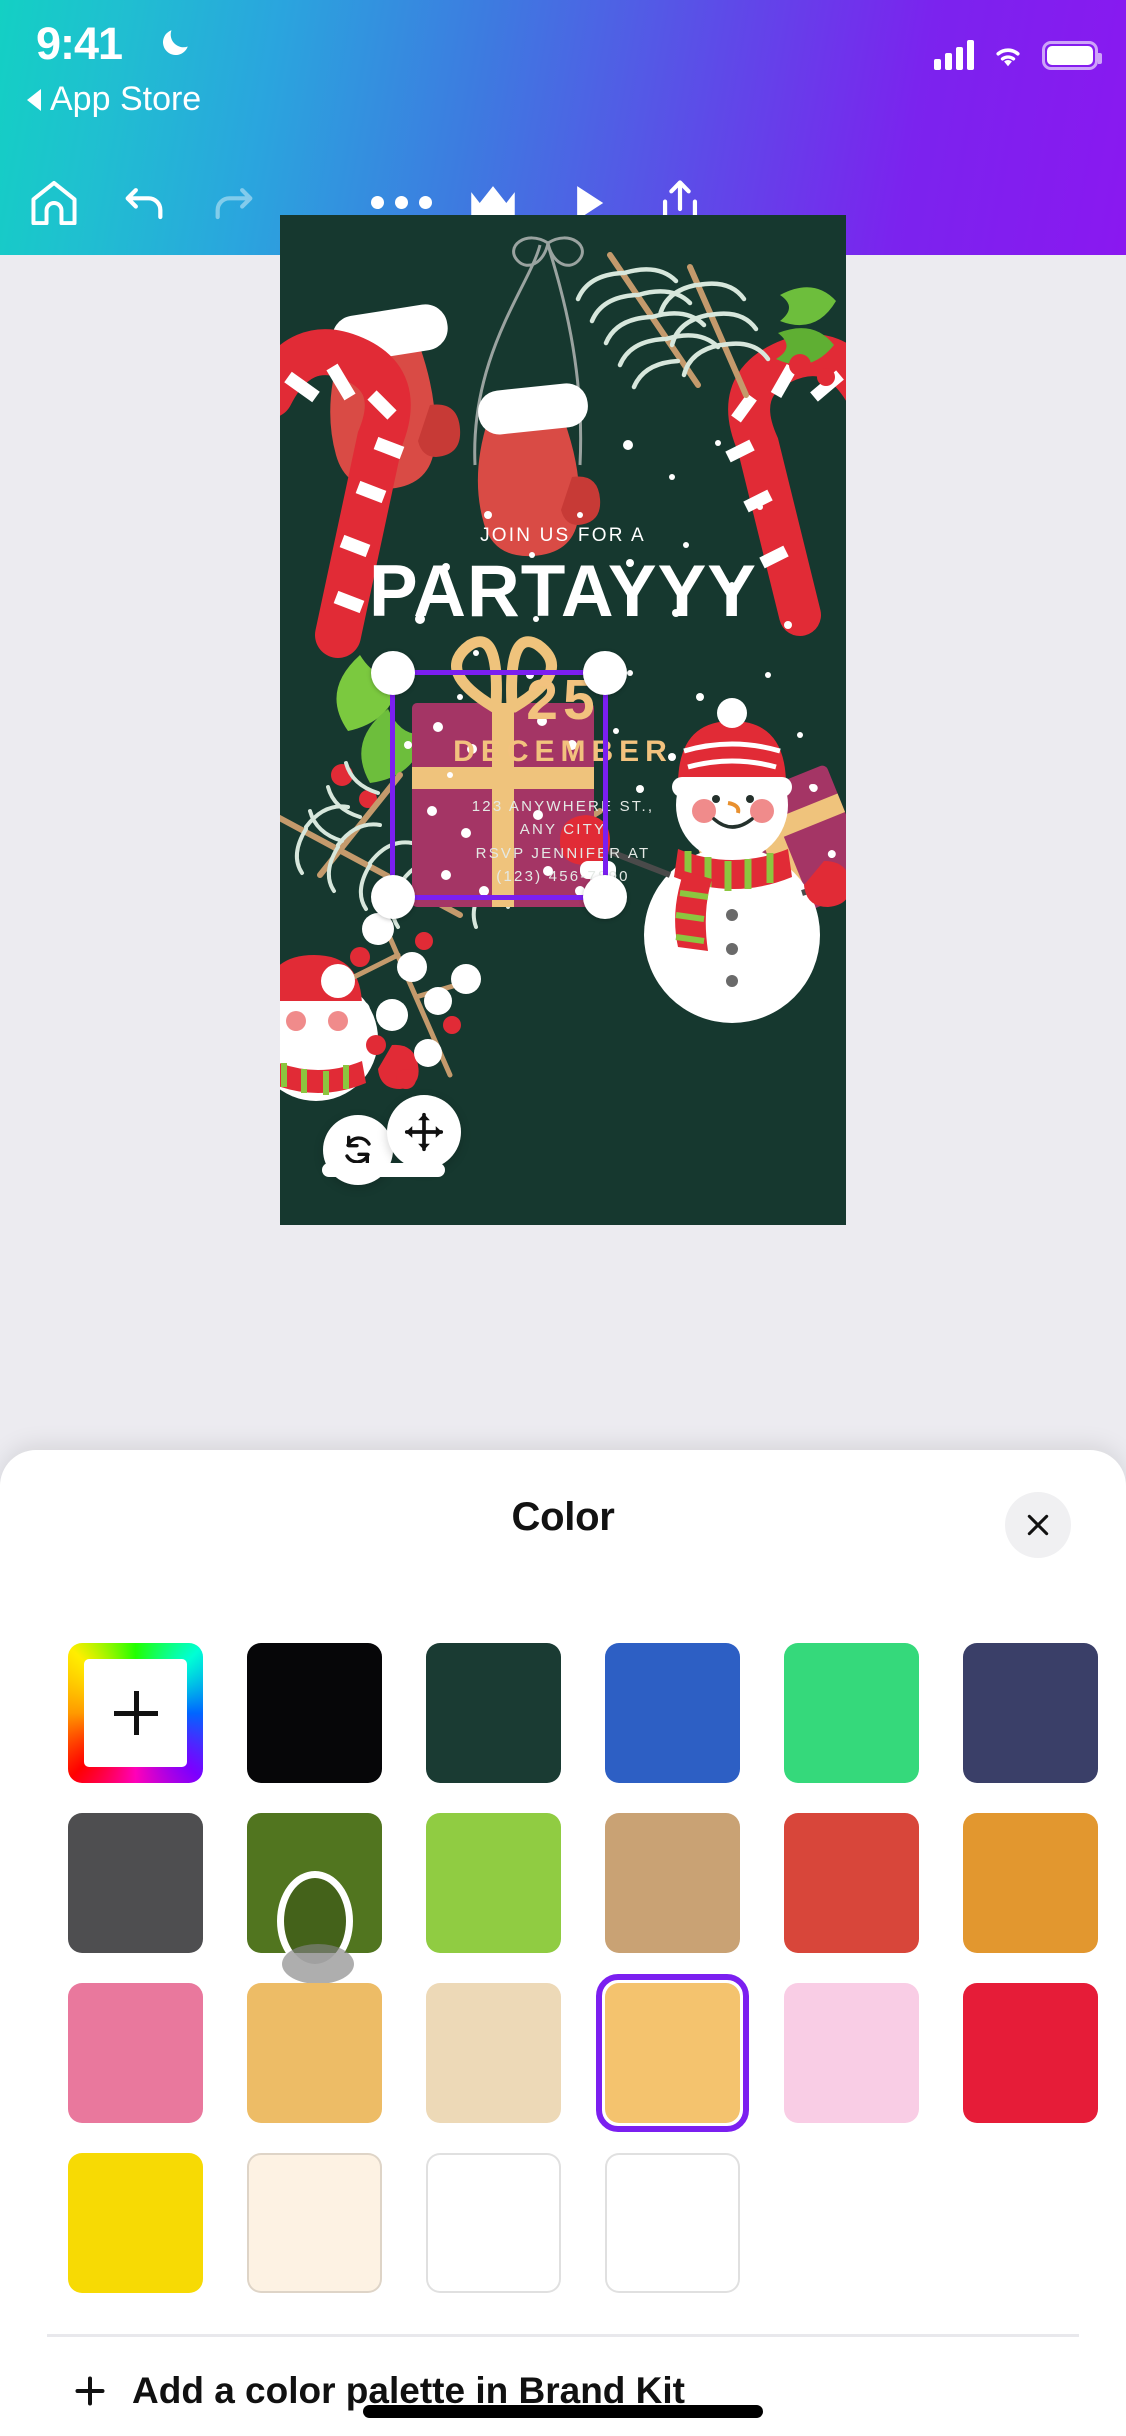  I want to click on back-to-app-store-button: App Store, so click(114, 99).